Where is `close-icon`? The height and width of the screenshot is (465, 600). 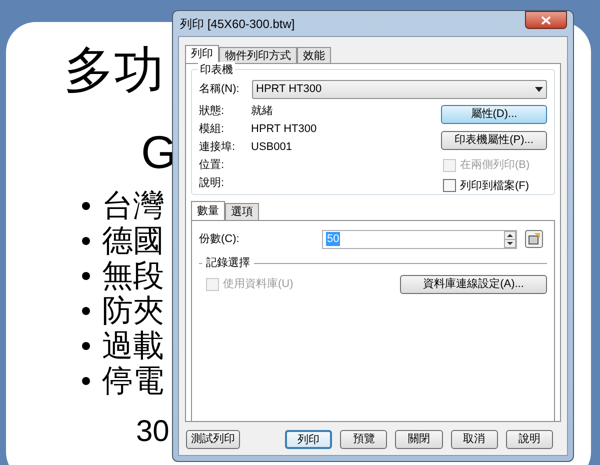 close-icon is located at coordinates (546, 20).